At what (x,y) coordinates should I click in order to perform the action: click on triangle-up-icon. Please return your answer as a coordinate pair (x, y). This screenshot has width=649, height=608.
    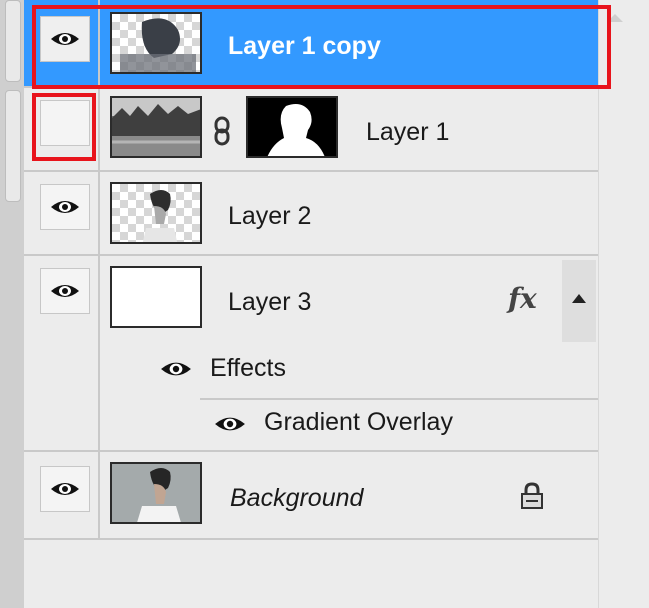
    Looking at the image, I should click on (579, 298).